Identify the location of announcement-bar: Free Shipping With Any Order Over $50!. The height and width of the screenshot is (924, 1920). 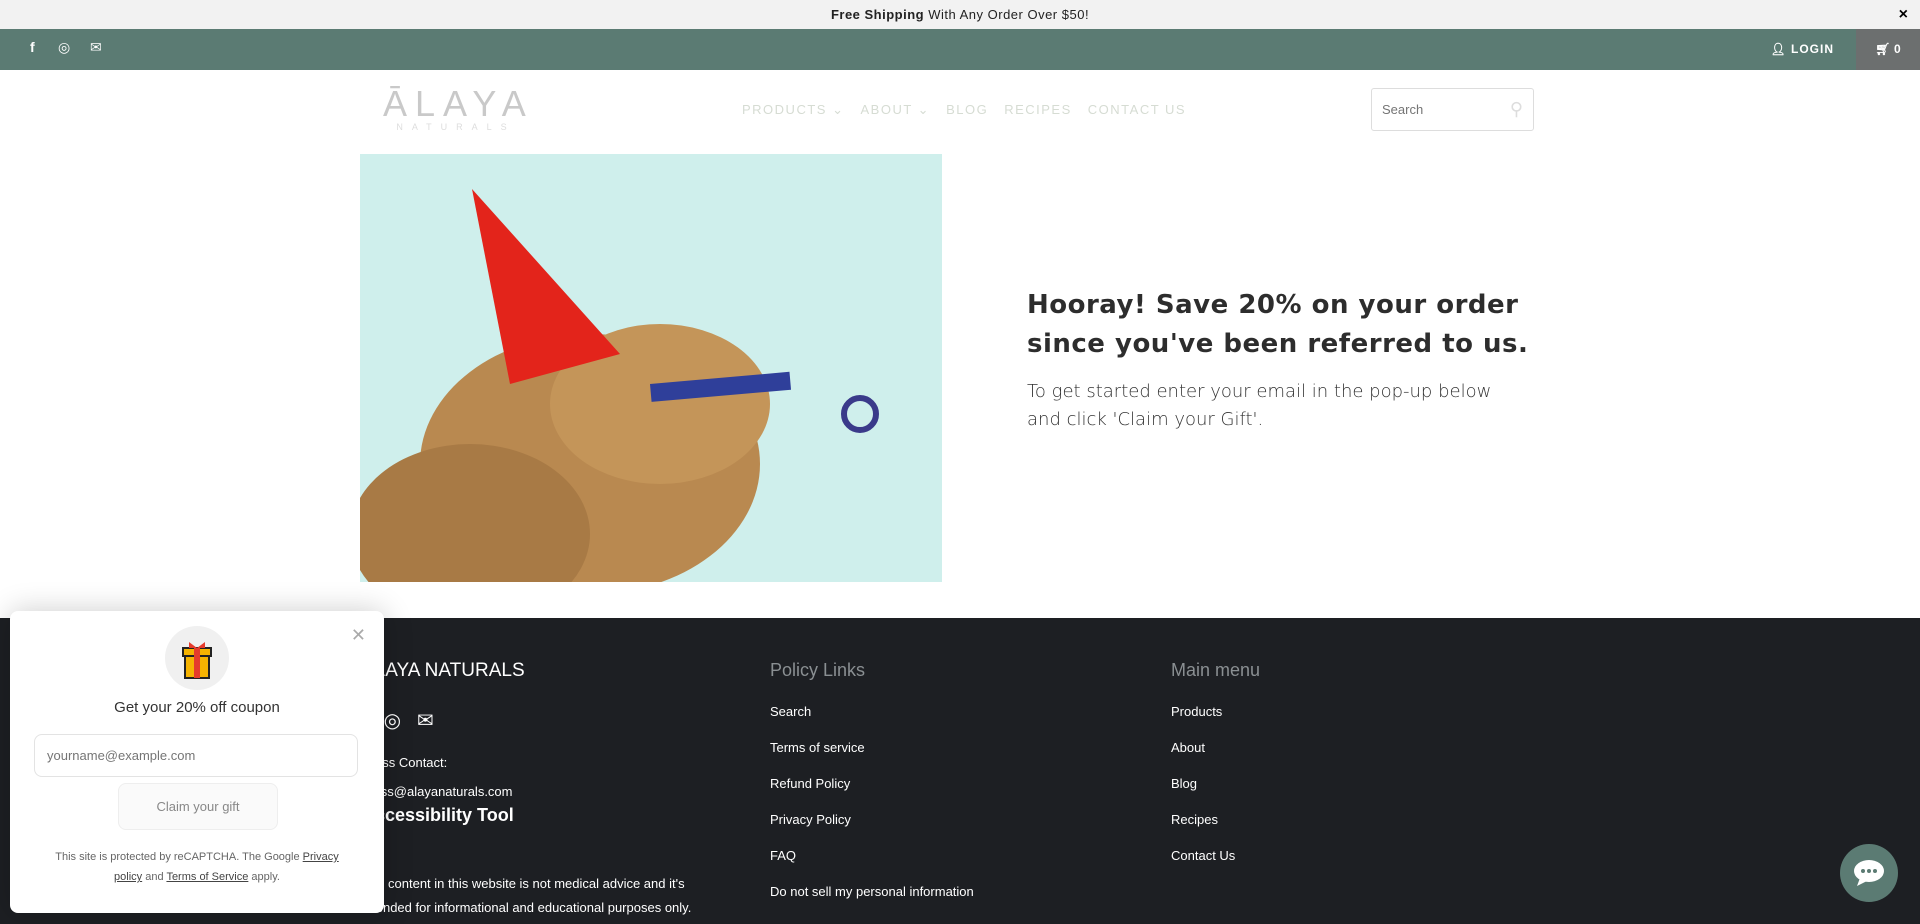
(960, 14).